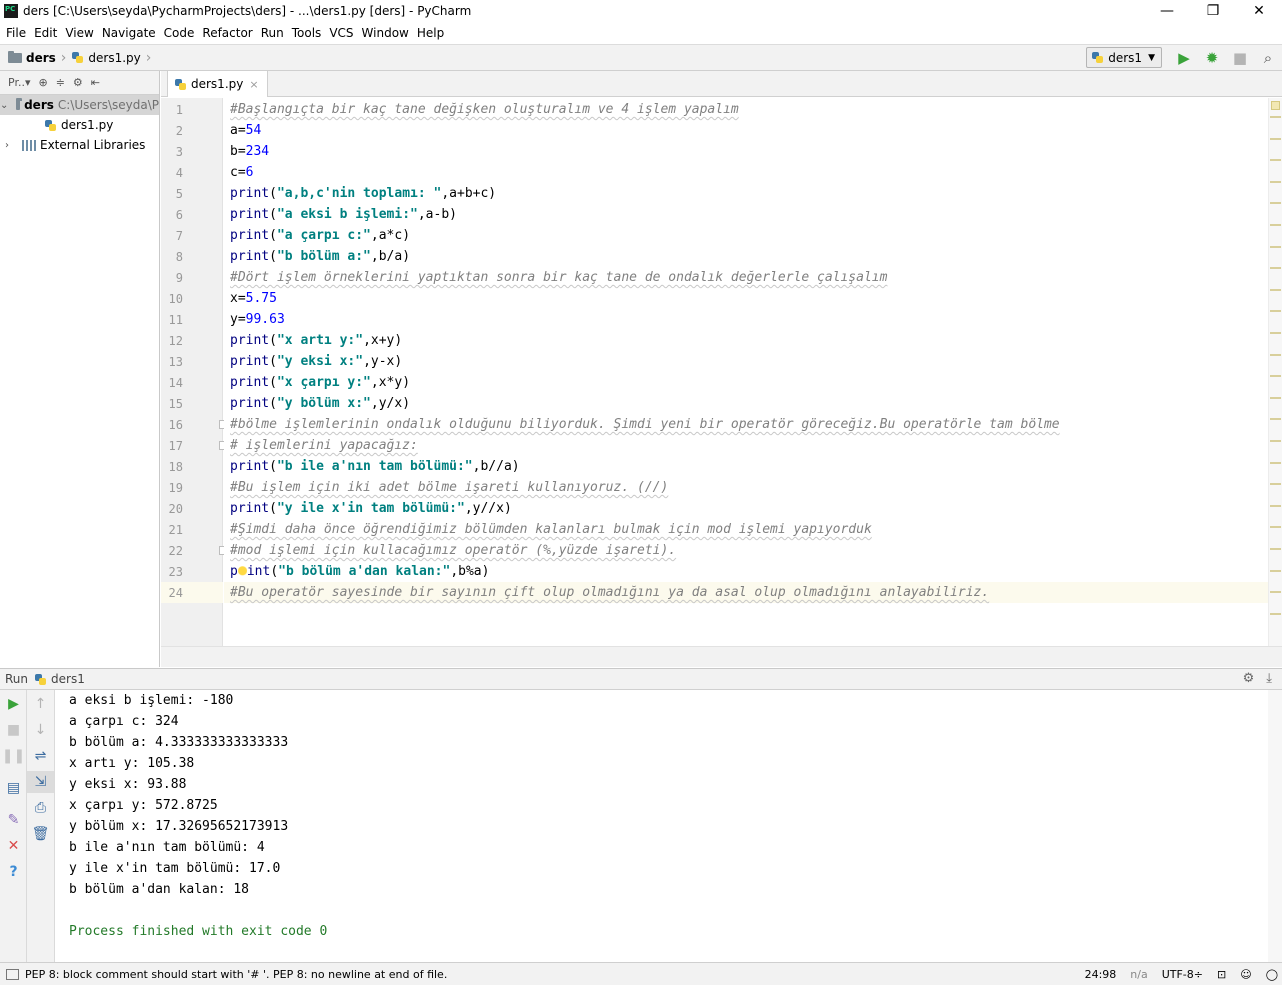 This screenshot has width=1282, height=985. I want to click on tree-item-ders: ⌄ ders C:\Users\seyda\P, so click(79, 105).